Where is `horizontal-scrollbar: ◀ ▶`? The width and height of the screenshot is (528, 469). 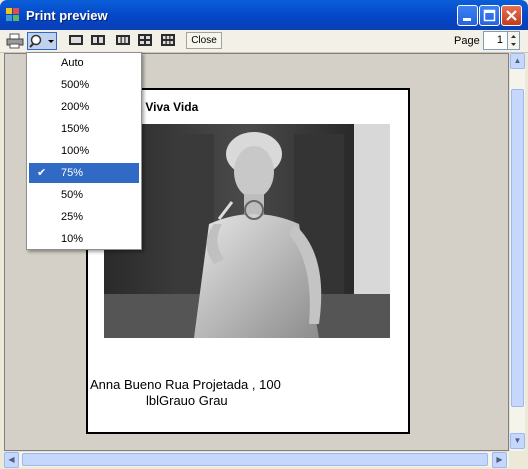
horizontal-scrollbar: ◀ ▶ is located at coordinates (256, 459).